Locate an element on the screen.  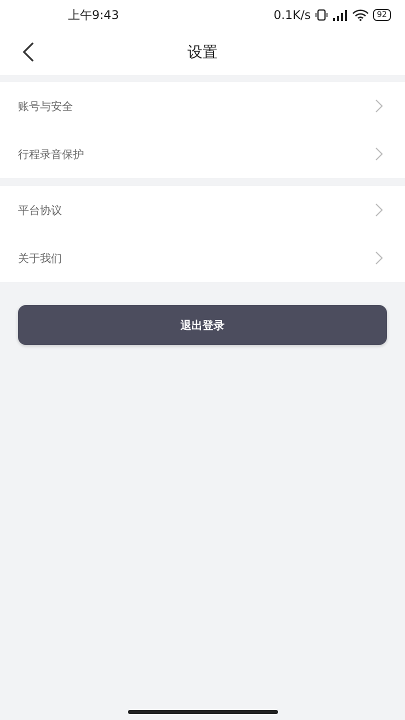
settings-item: 关于我们 is located at coordinates (202, 258).